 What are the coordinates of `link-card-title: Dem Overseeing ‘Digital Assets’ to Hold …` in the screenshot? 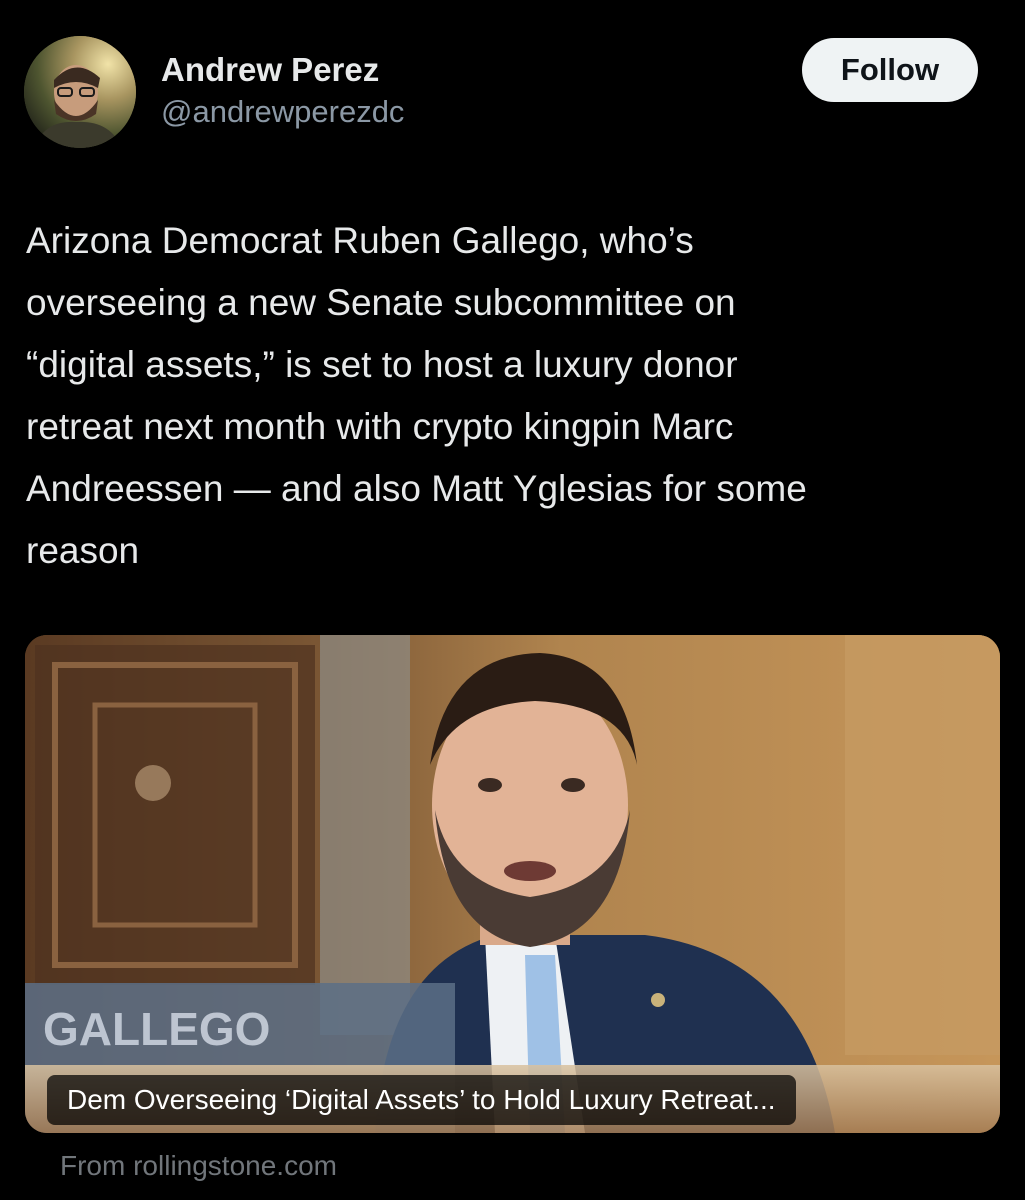 It's located at (421, 1100).